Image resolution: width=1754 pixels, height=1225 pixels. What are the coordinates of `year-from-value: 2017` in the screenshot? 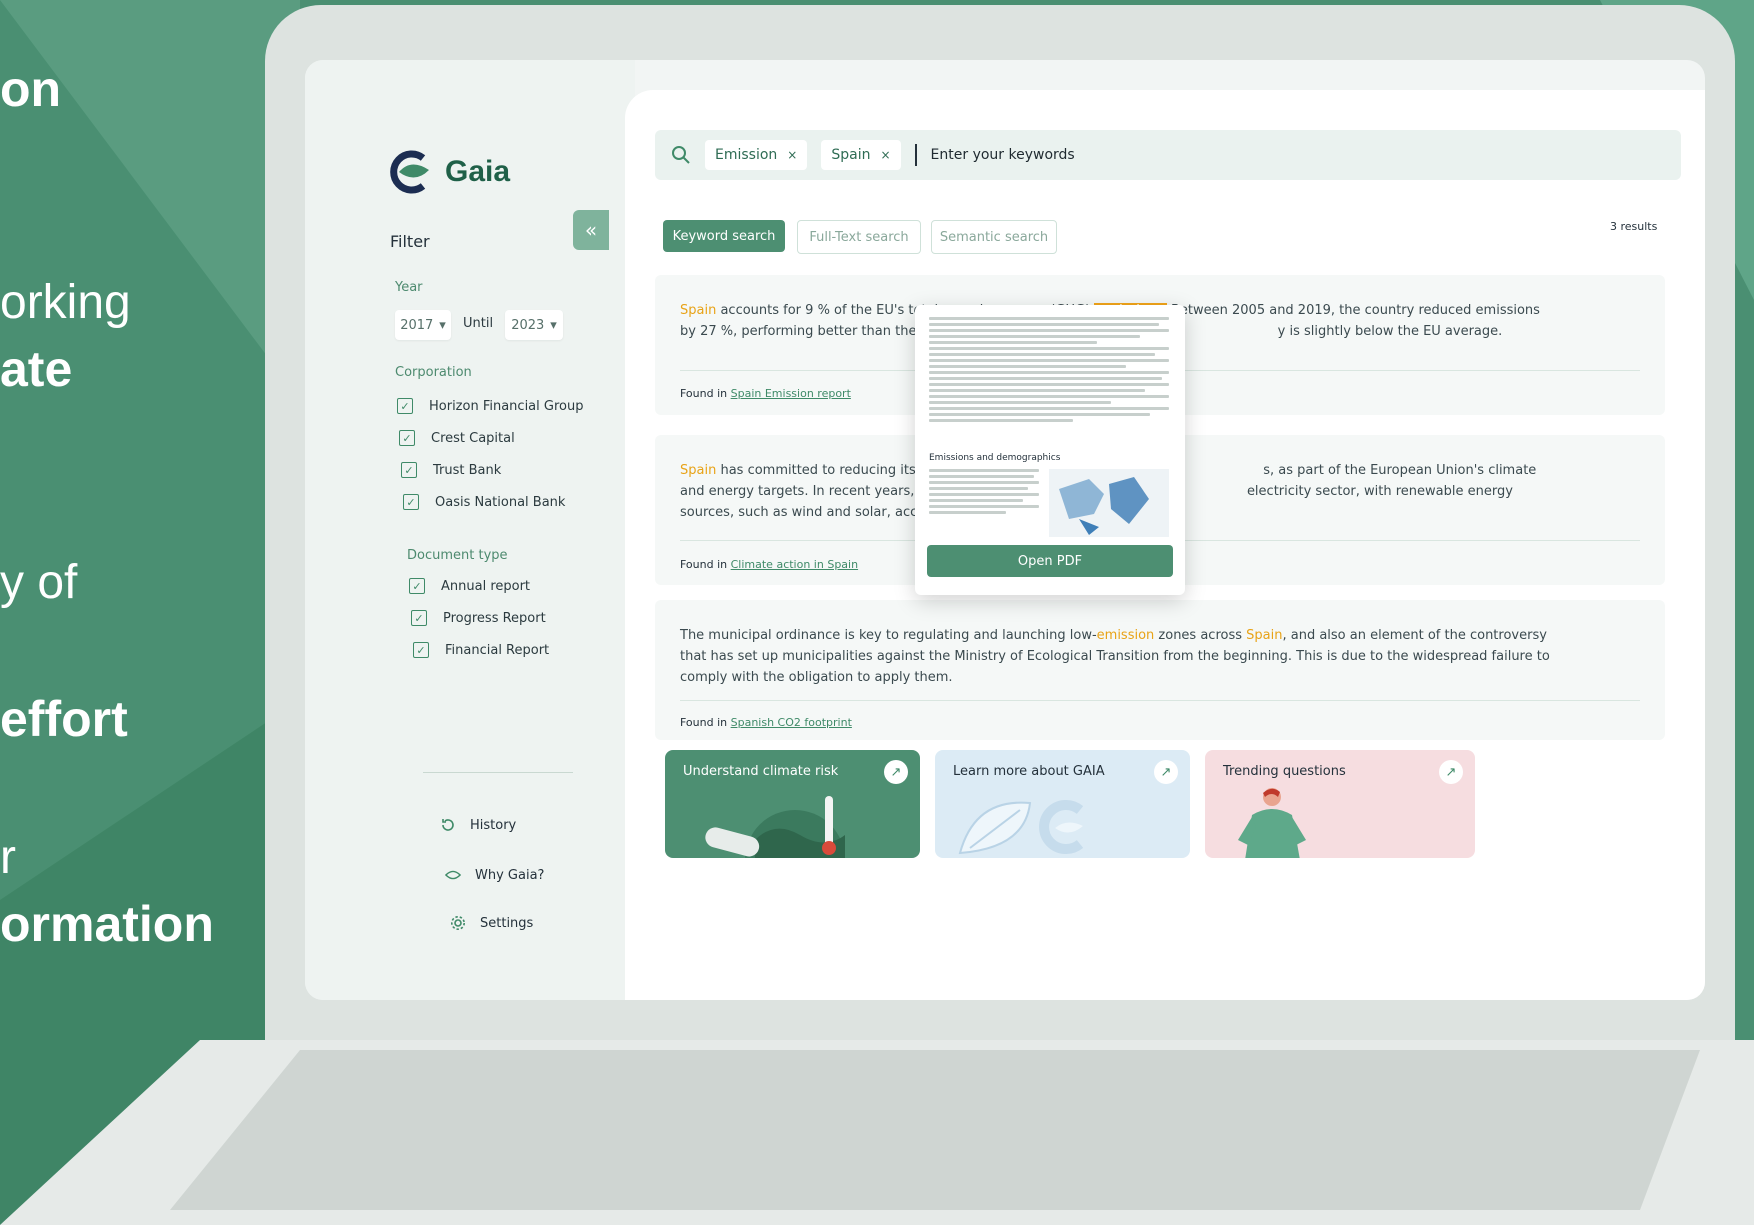 It's located at (417, 325).